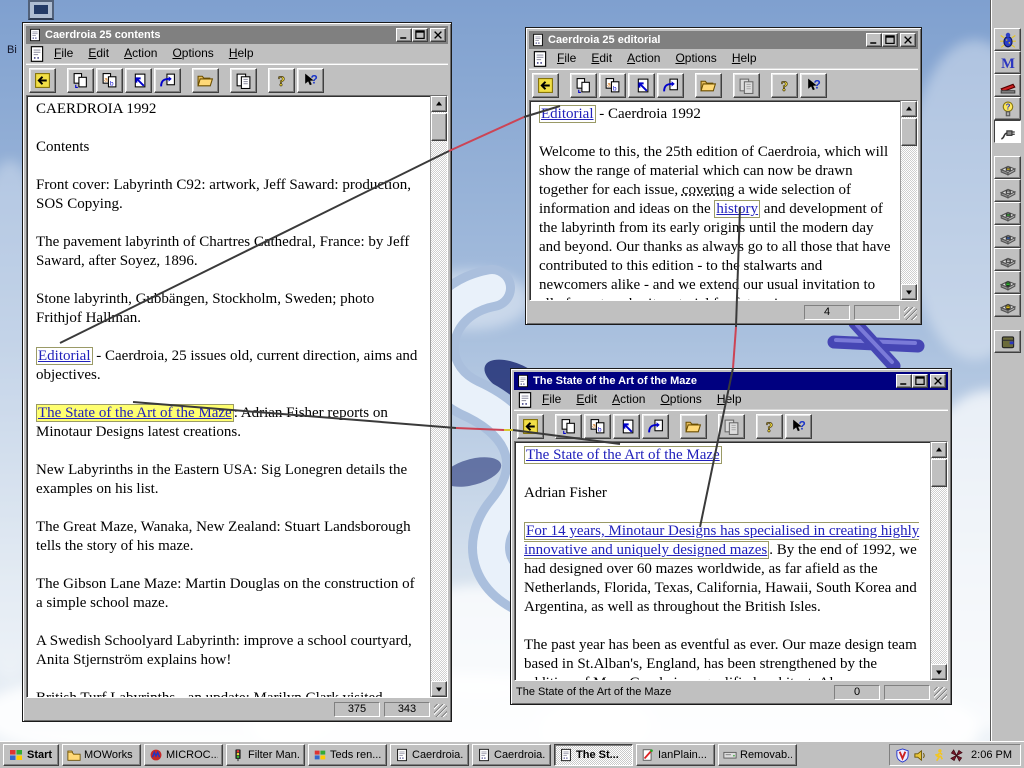 The width and height of the screenshot is (1024, 768). I want to click on scanner-device-button, so click(1007, 213).